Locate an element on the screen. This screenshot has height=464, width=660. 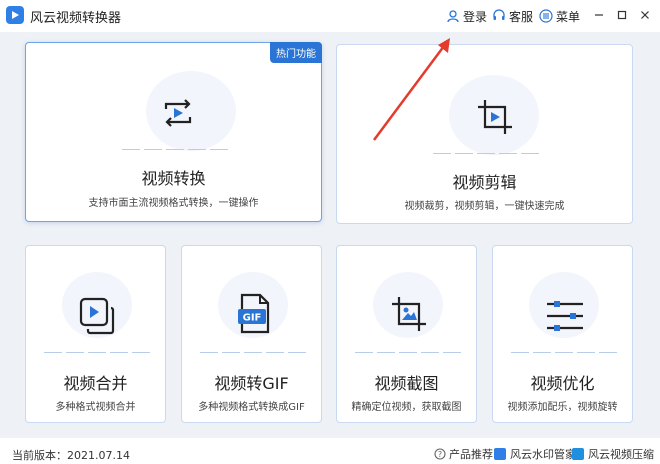
compress-app-icon is located at coordinates (578, 454).